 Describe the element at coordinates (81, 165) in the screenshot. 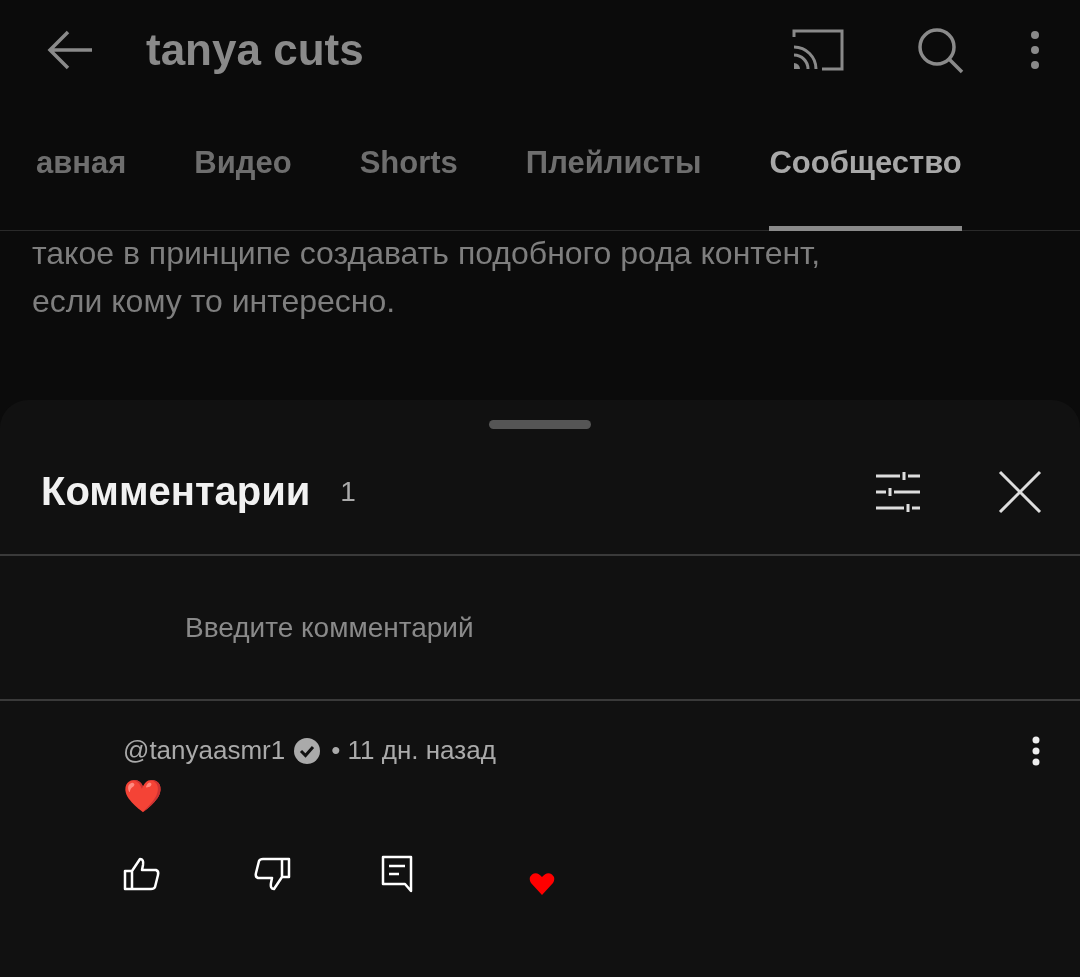

I see `channel-tab: авная` at that location.